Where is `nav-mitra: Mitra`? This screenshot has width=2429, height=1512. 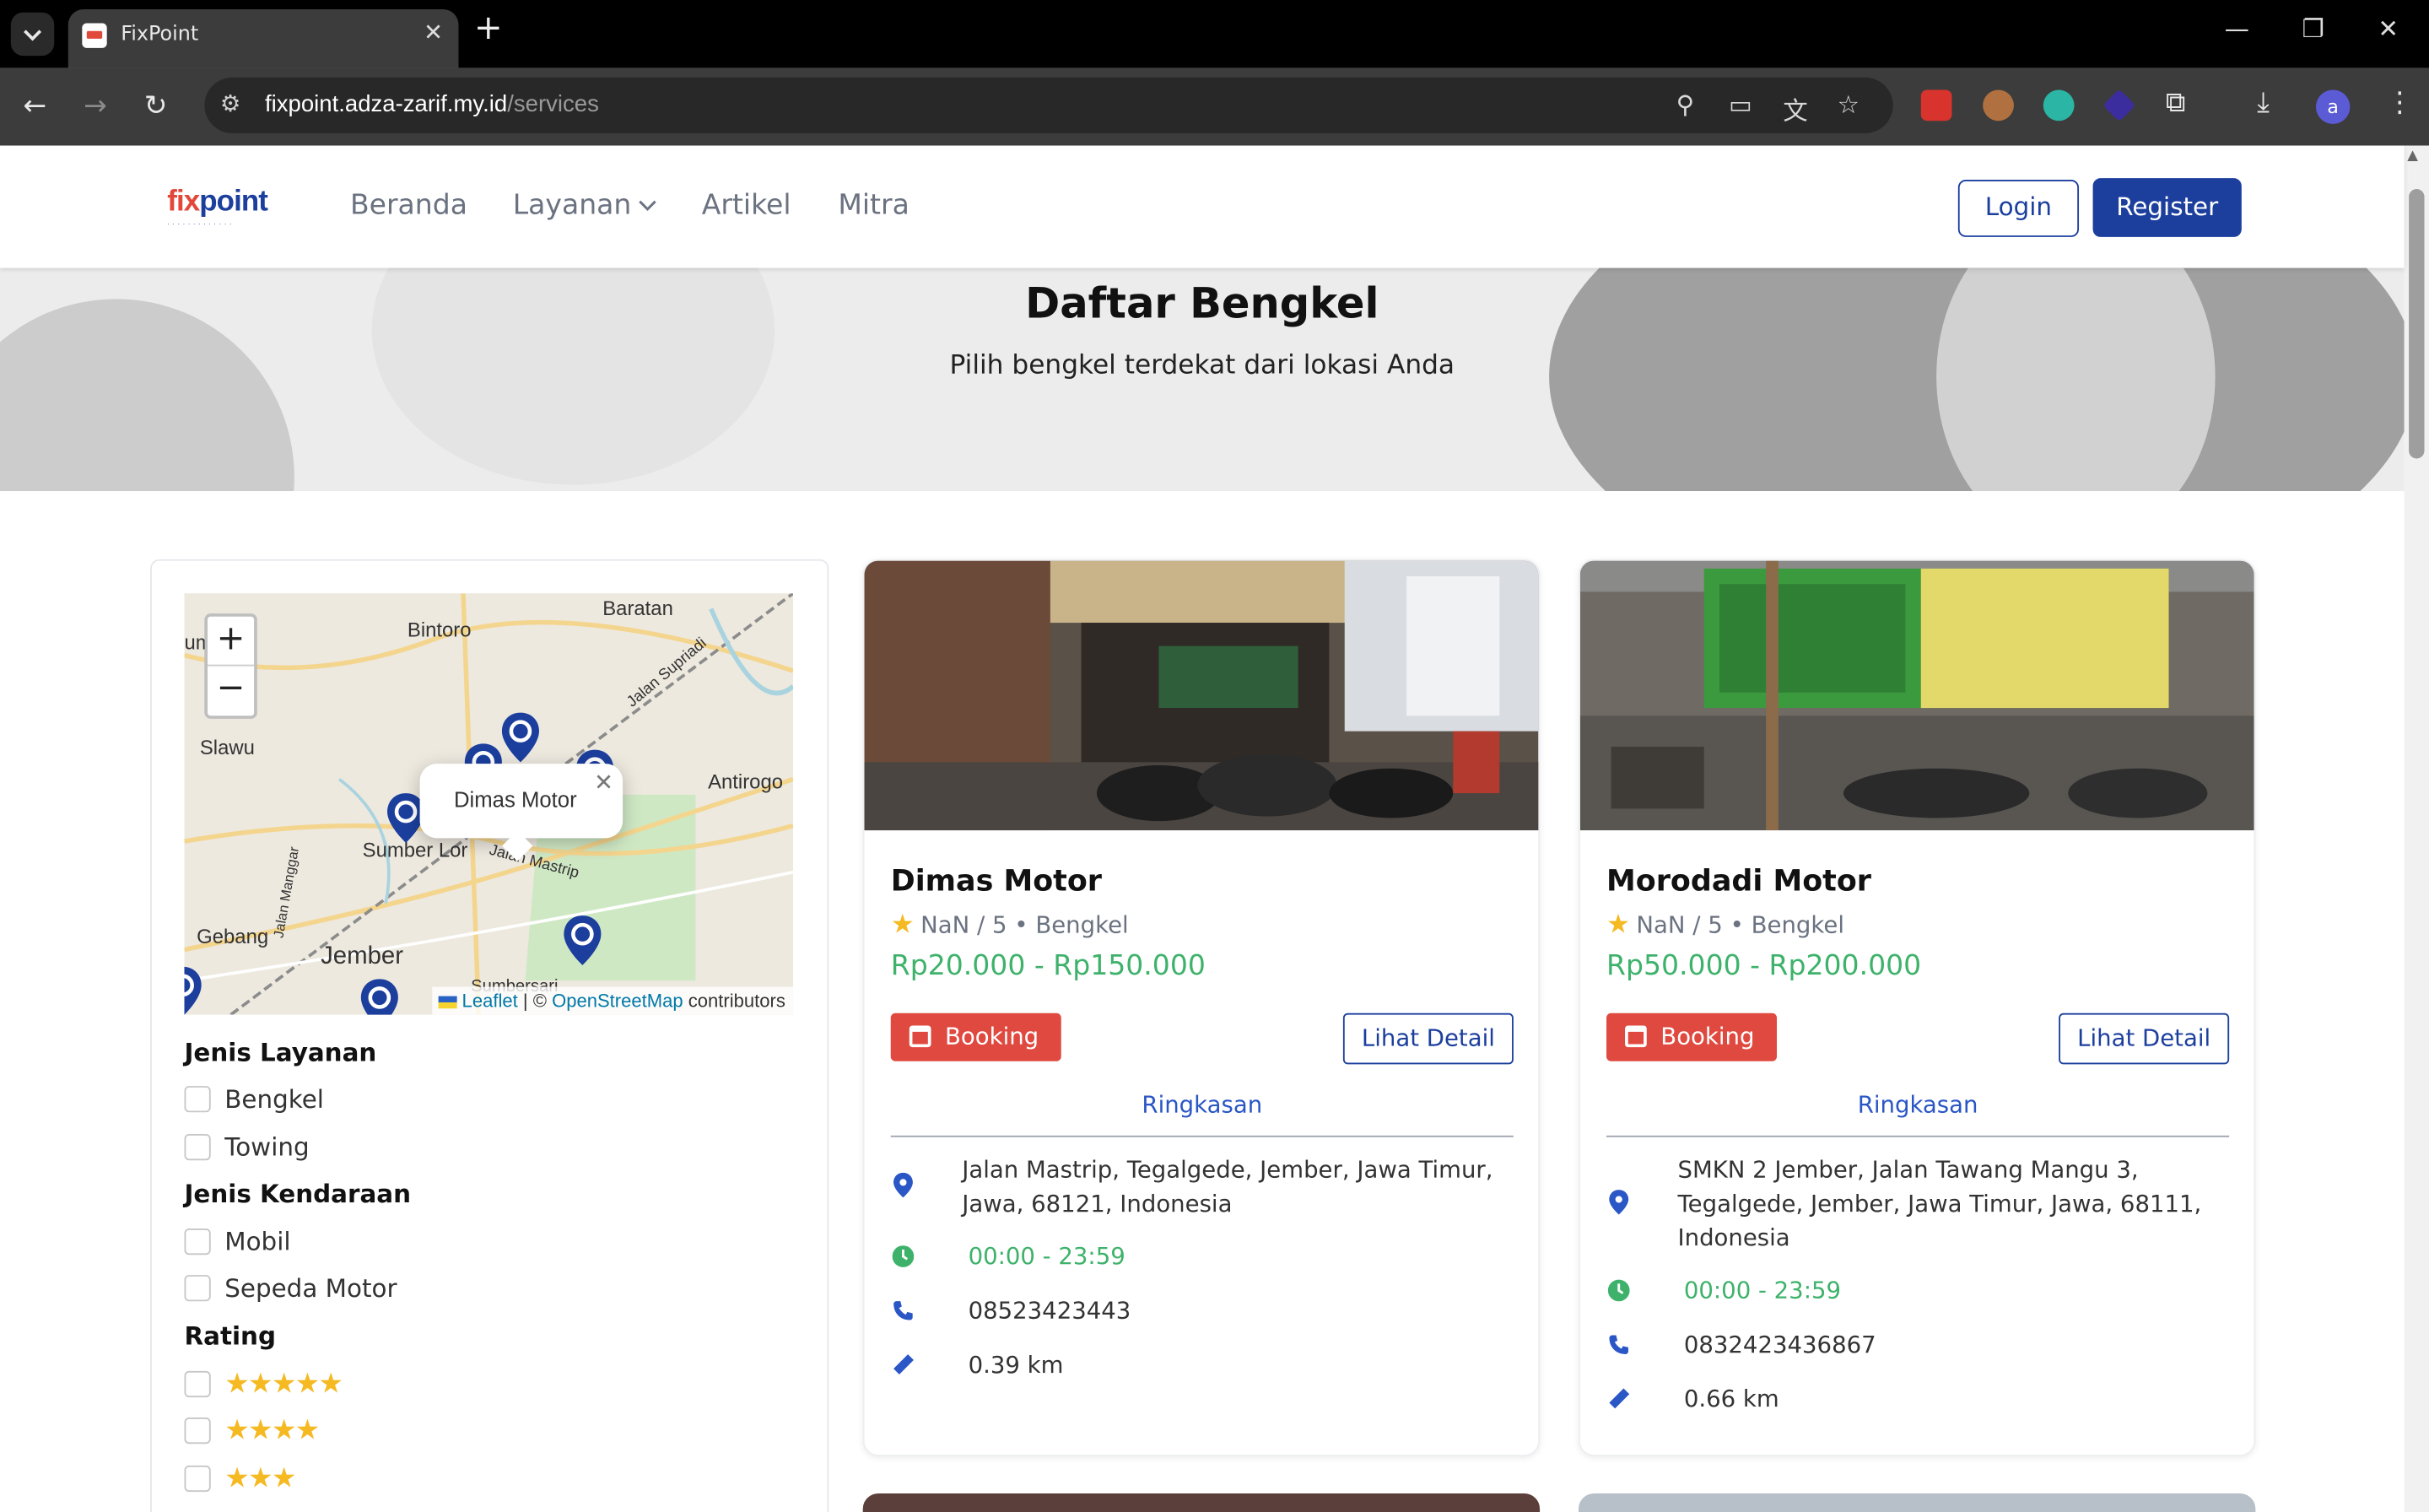 nav-mitra: Mitra is located at coordinates (874, 205).